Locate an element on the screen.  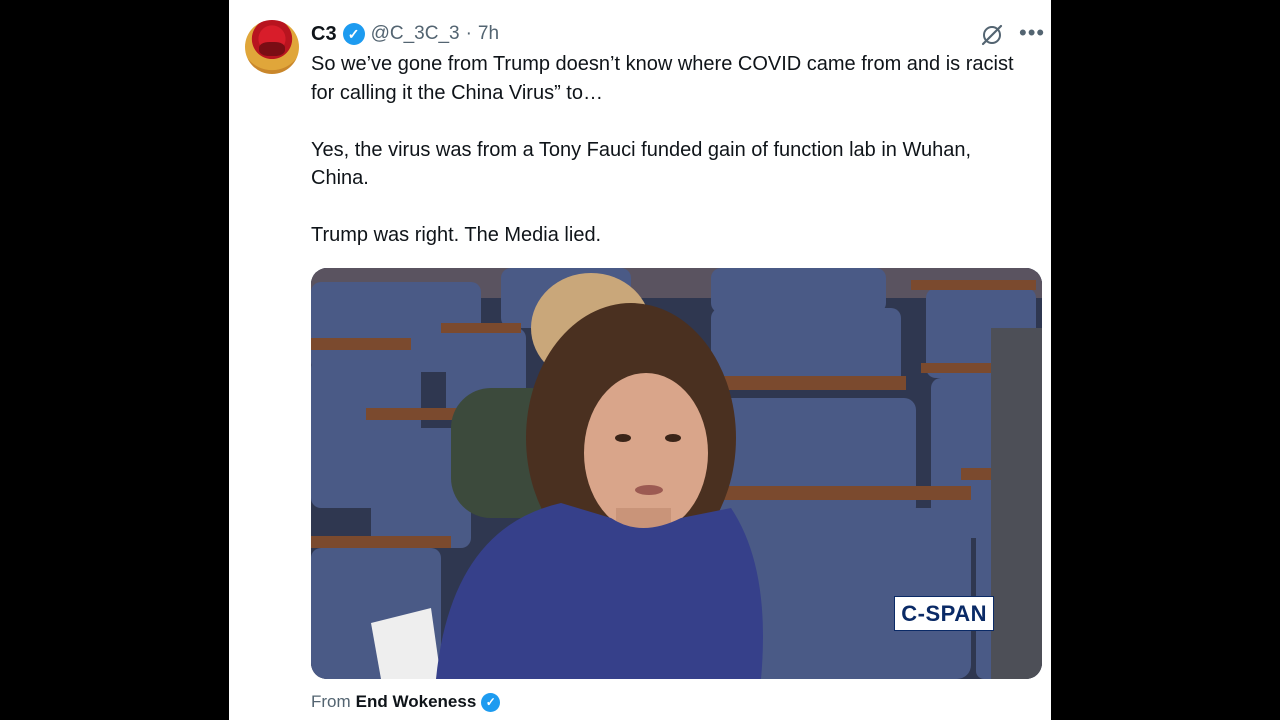
post-paragraph: Trump was right. The Media lied. is located at coordinates (456, 235).